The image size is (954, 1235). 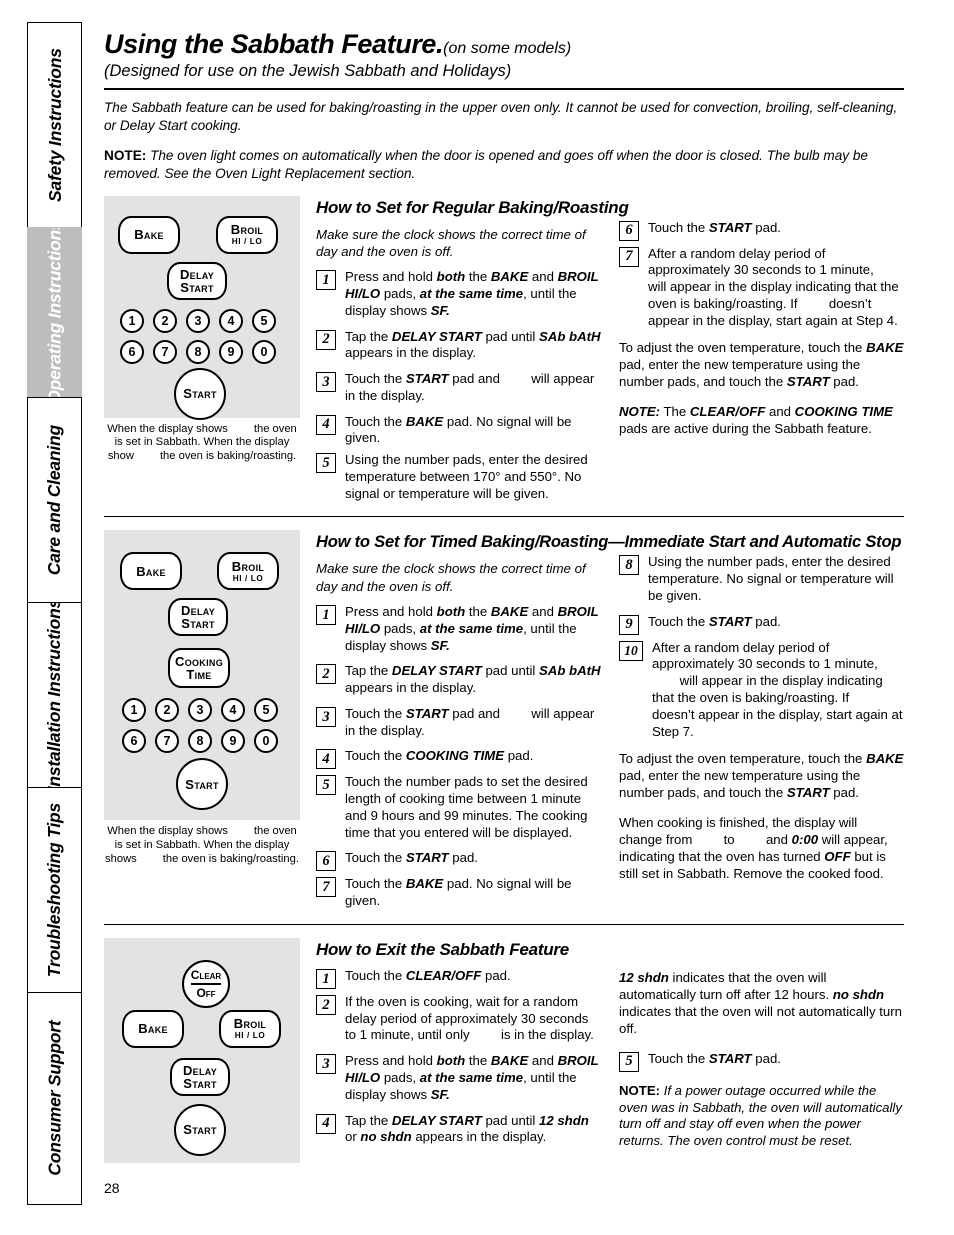 I want to click on sidebar-item-troubleshooting-tips: Troubleshooting Tips, so click(x=54, y=889).